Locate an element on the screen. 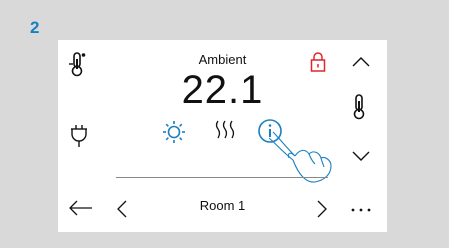 The width and height of the screenshot is (449, 248). chevron-down-icon is located at coordinates (361, 157).